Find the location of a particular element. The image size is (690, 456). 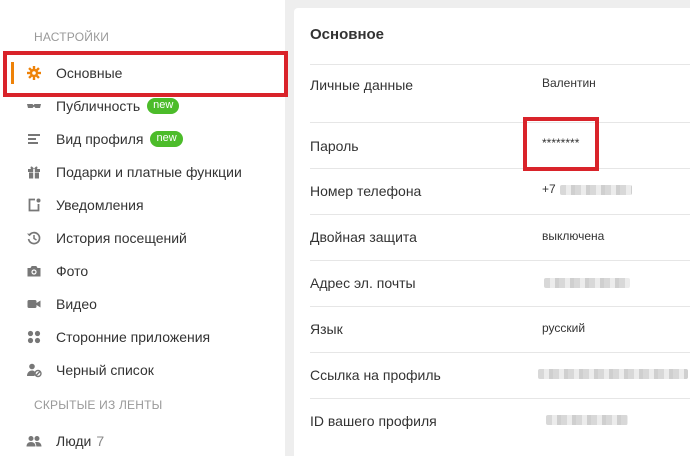

settings-row-language: Язык русский is located at coordinates (500, 331).